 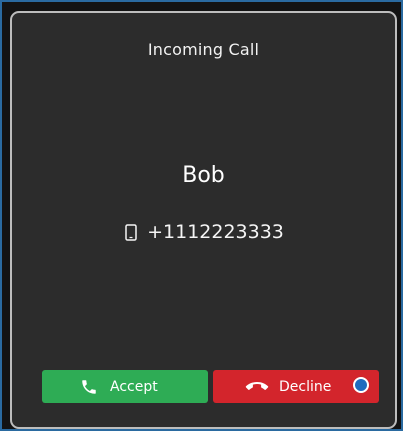 What do you see at coordinates (305, 386) in the screenshot?
I see `decline-label: Decline` at bounding box center [305, 386].